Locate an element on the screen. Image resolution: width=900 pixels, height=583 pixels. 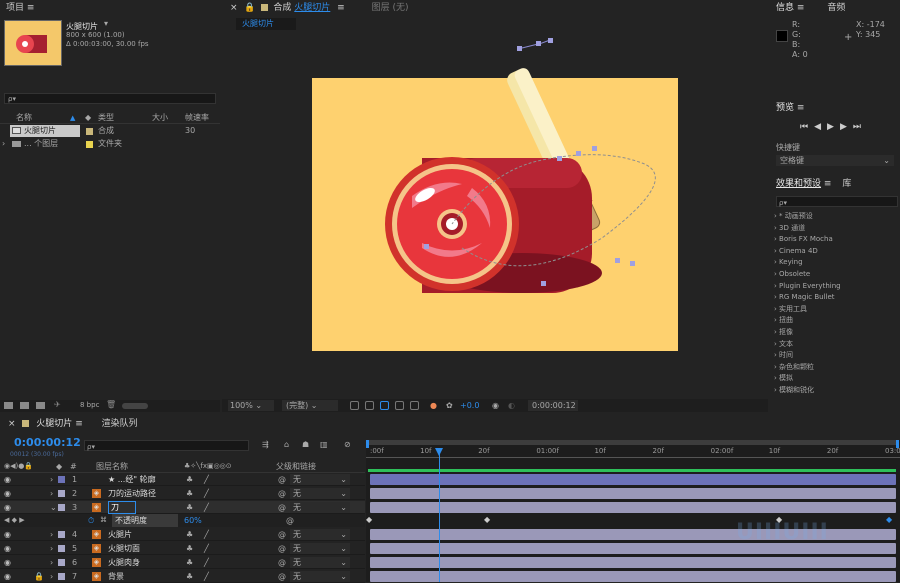
transparency-grid-icon is located at coordinates (369, 405).